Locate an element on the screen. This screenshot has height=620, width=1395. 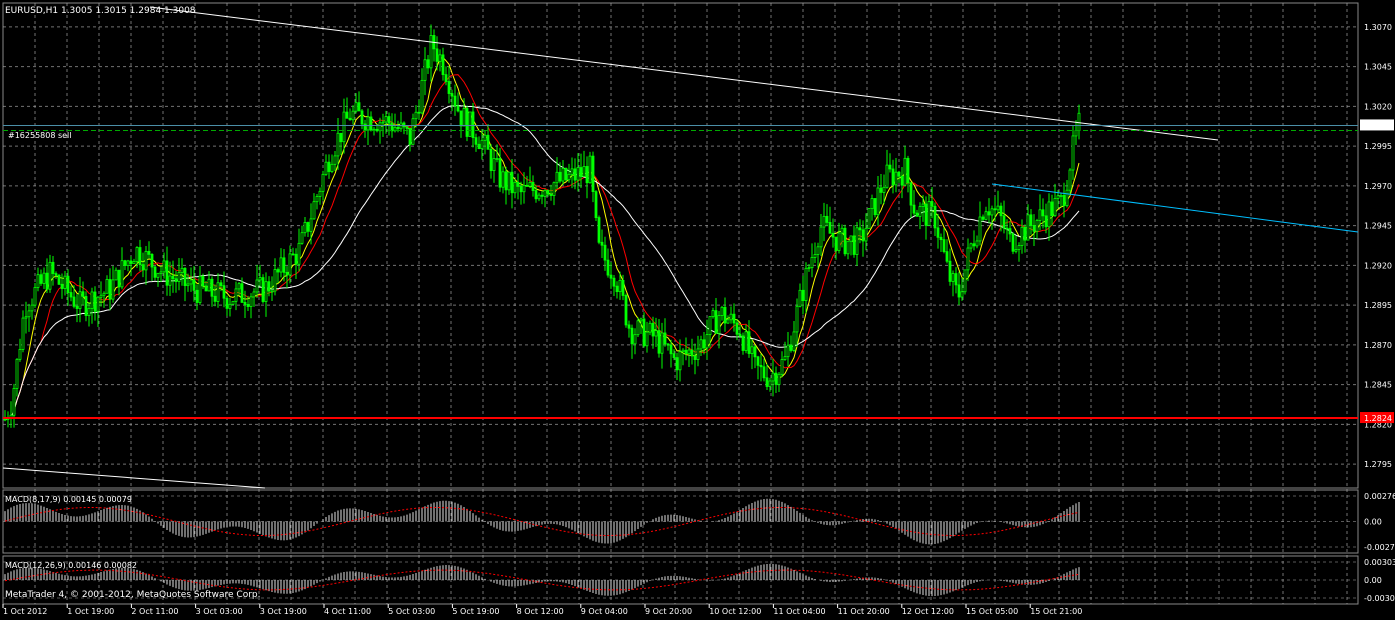
time-tick-label: 3 Oct 03:00 is located at coordinates (219, 611).